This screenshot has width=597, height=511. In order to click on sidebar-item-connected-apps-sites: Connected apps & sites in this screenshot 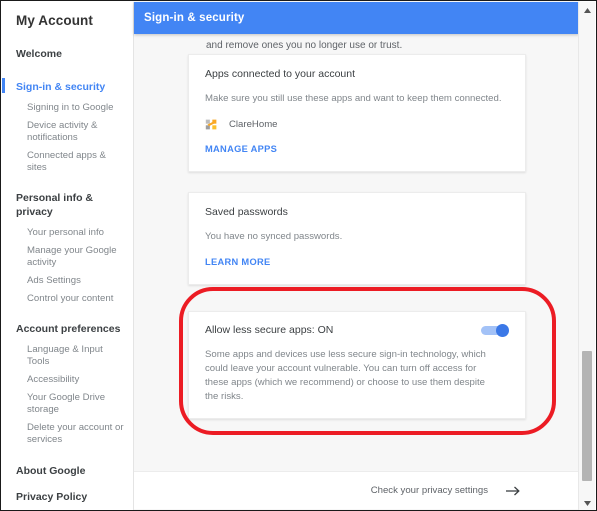, I will do `click(67, 162)`.